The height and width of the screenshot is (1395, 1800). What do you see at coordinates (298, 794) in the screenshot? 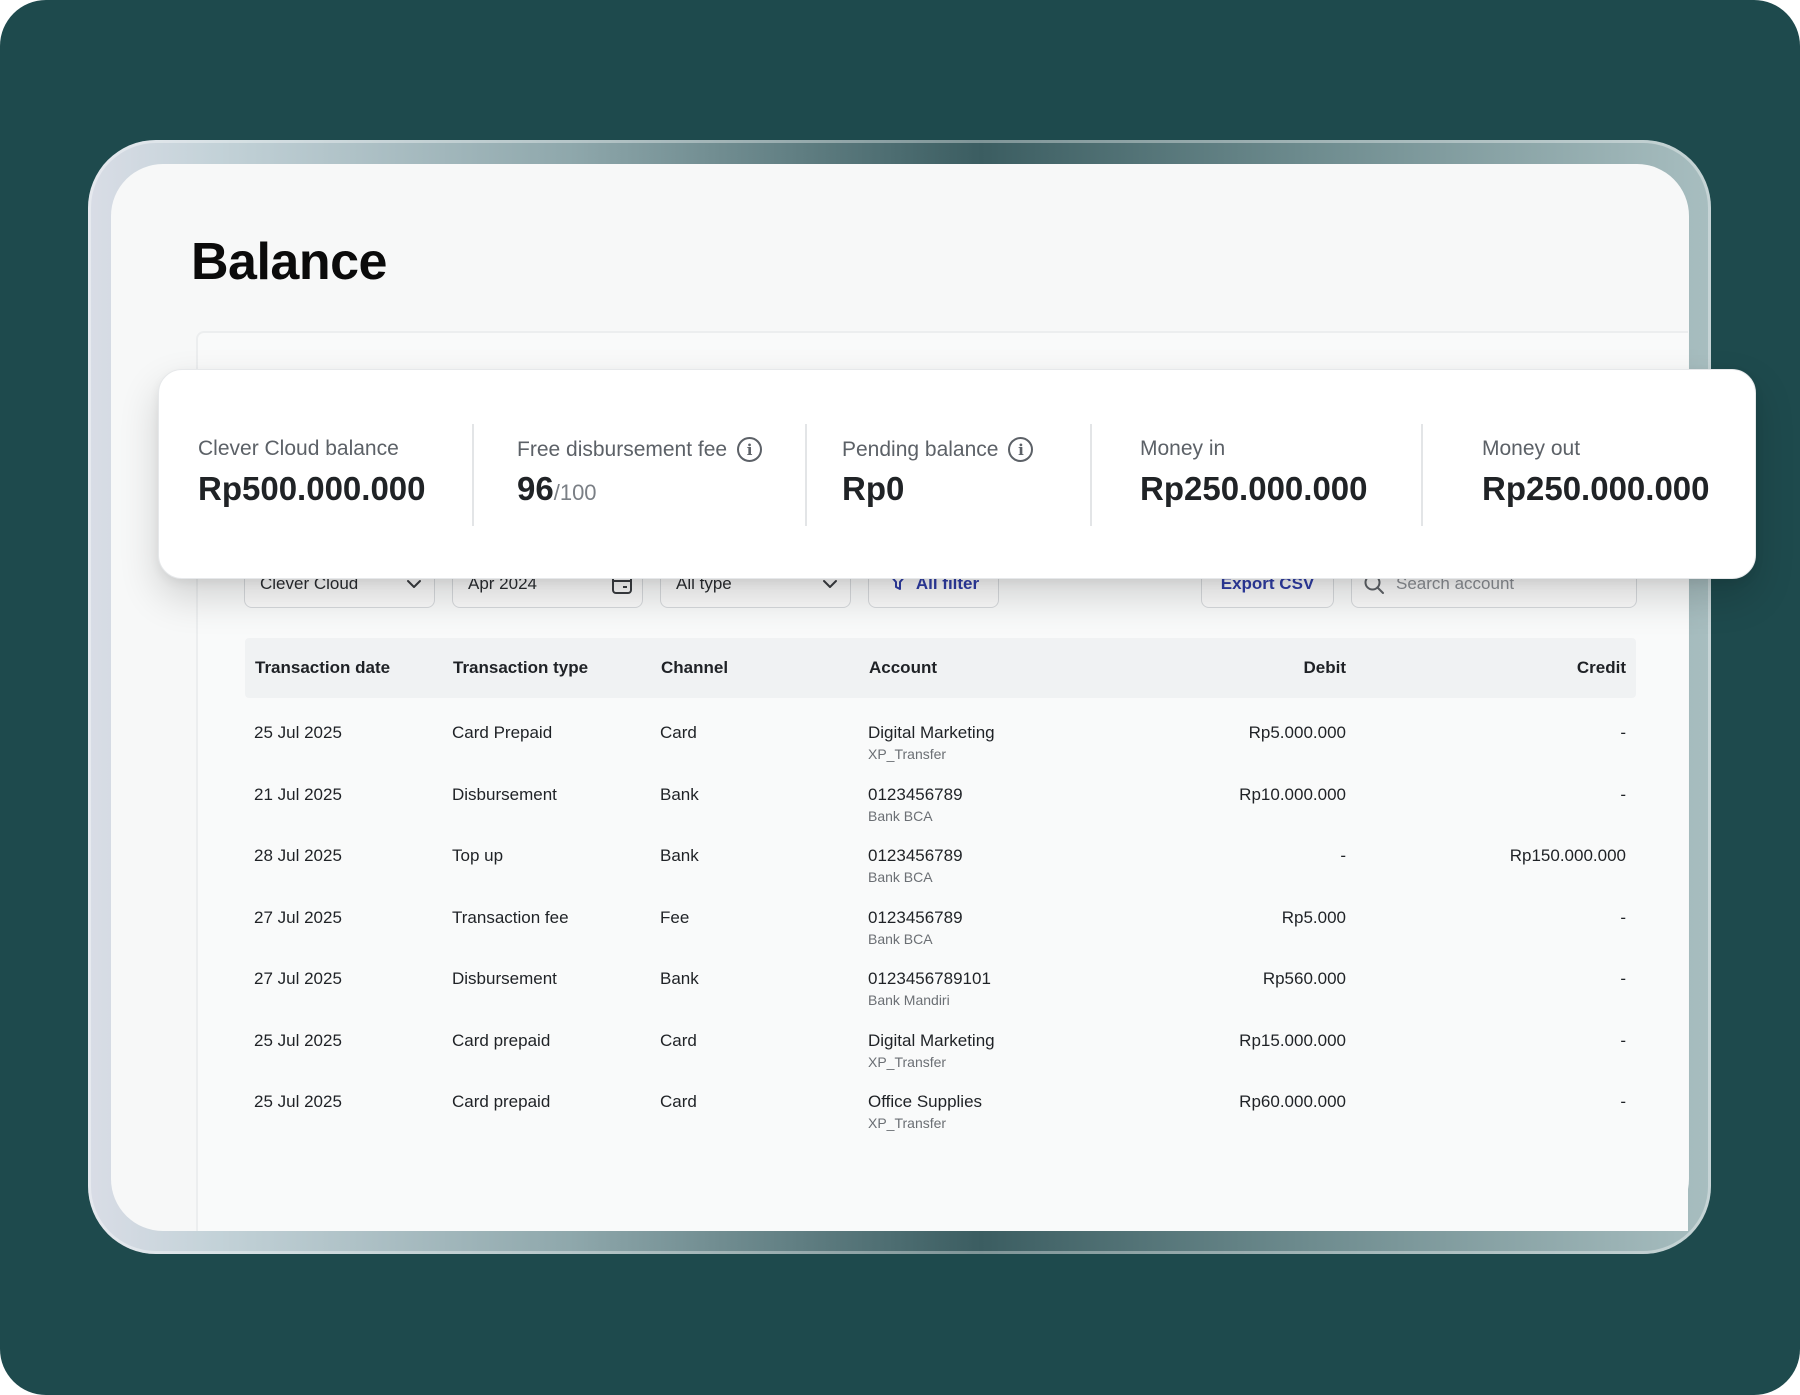
I see `cell-date: 21 Jul 2025` at bounding box center [298, 794].